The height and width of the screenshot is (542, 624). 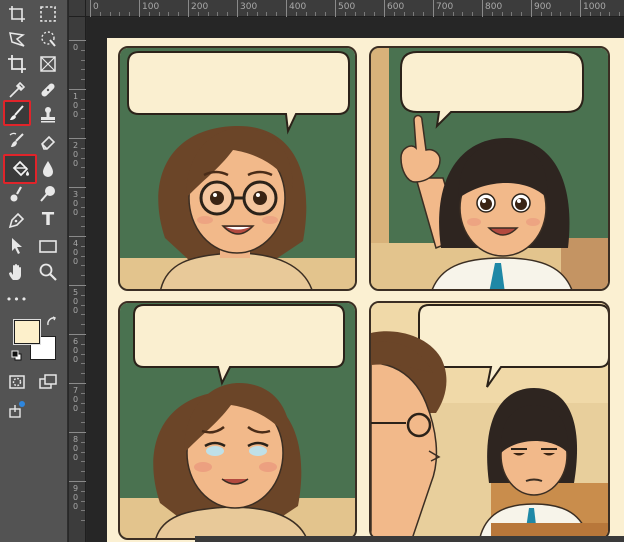 I want to click on ruler-label: 400, so click(x=298, y=7).